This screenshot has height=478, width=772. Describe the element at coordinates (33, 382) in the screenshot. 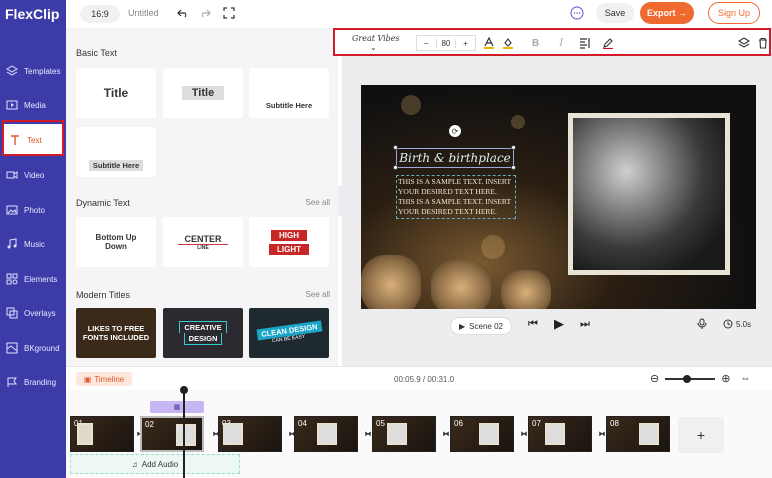

I see `nav-item-branding: Branding` at that location.